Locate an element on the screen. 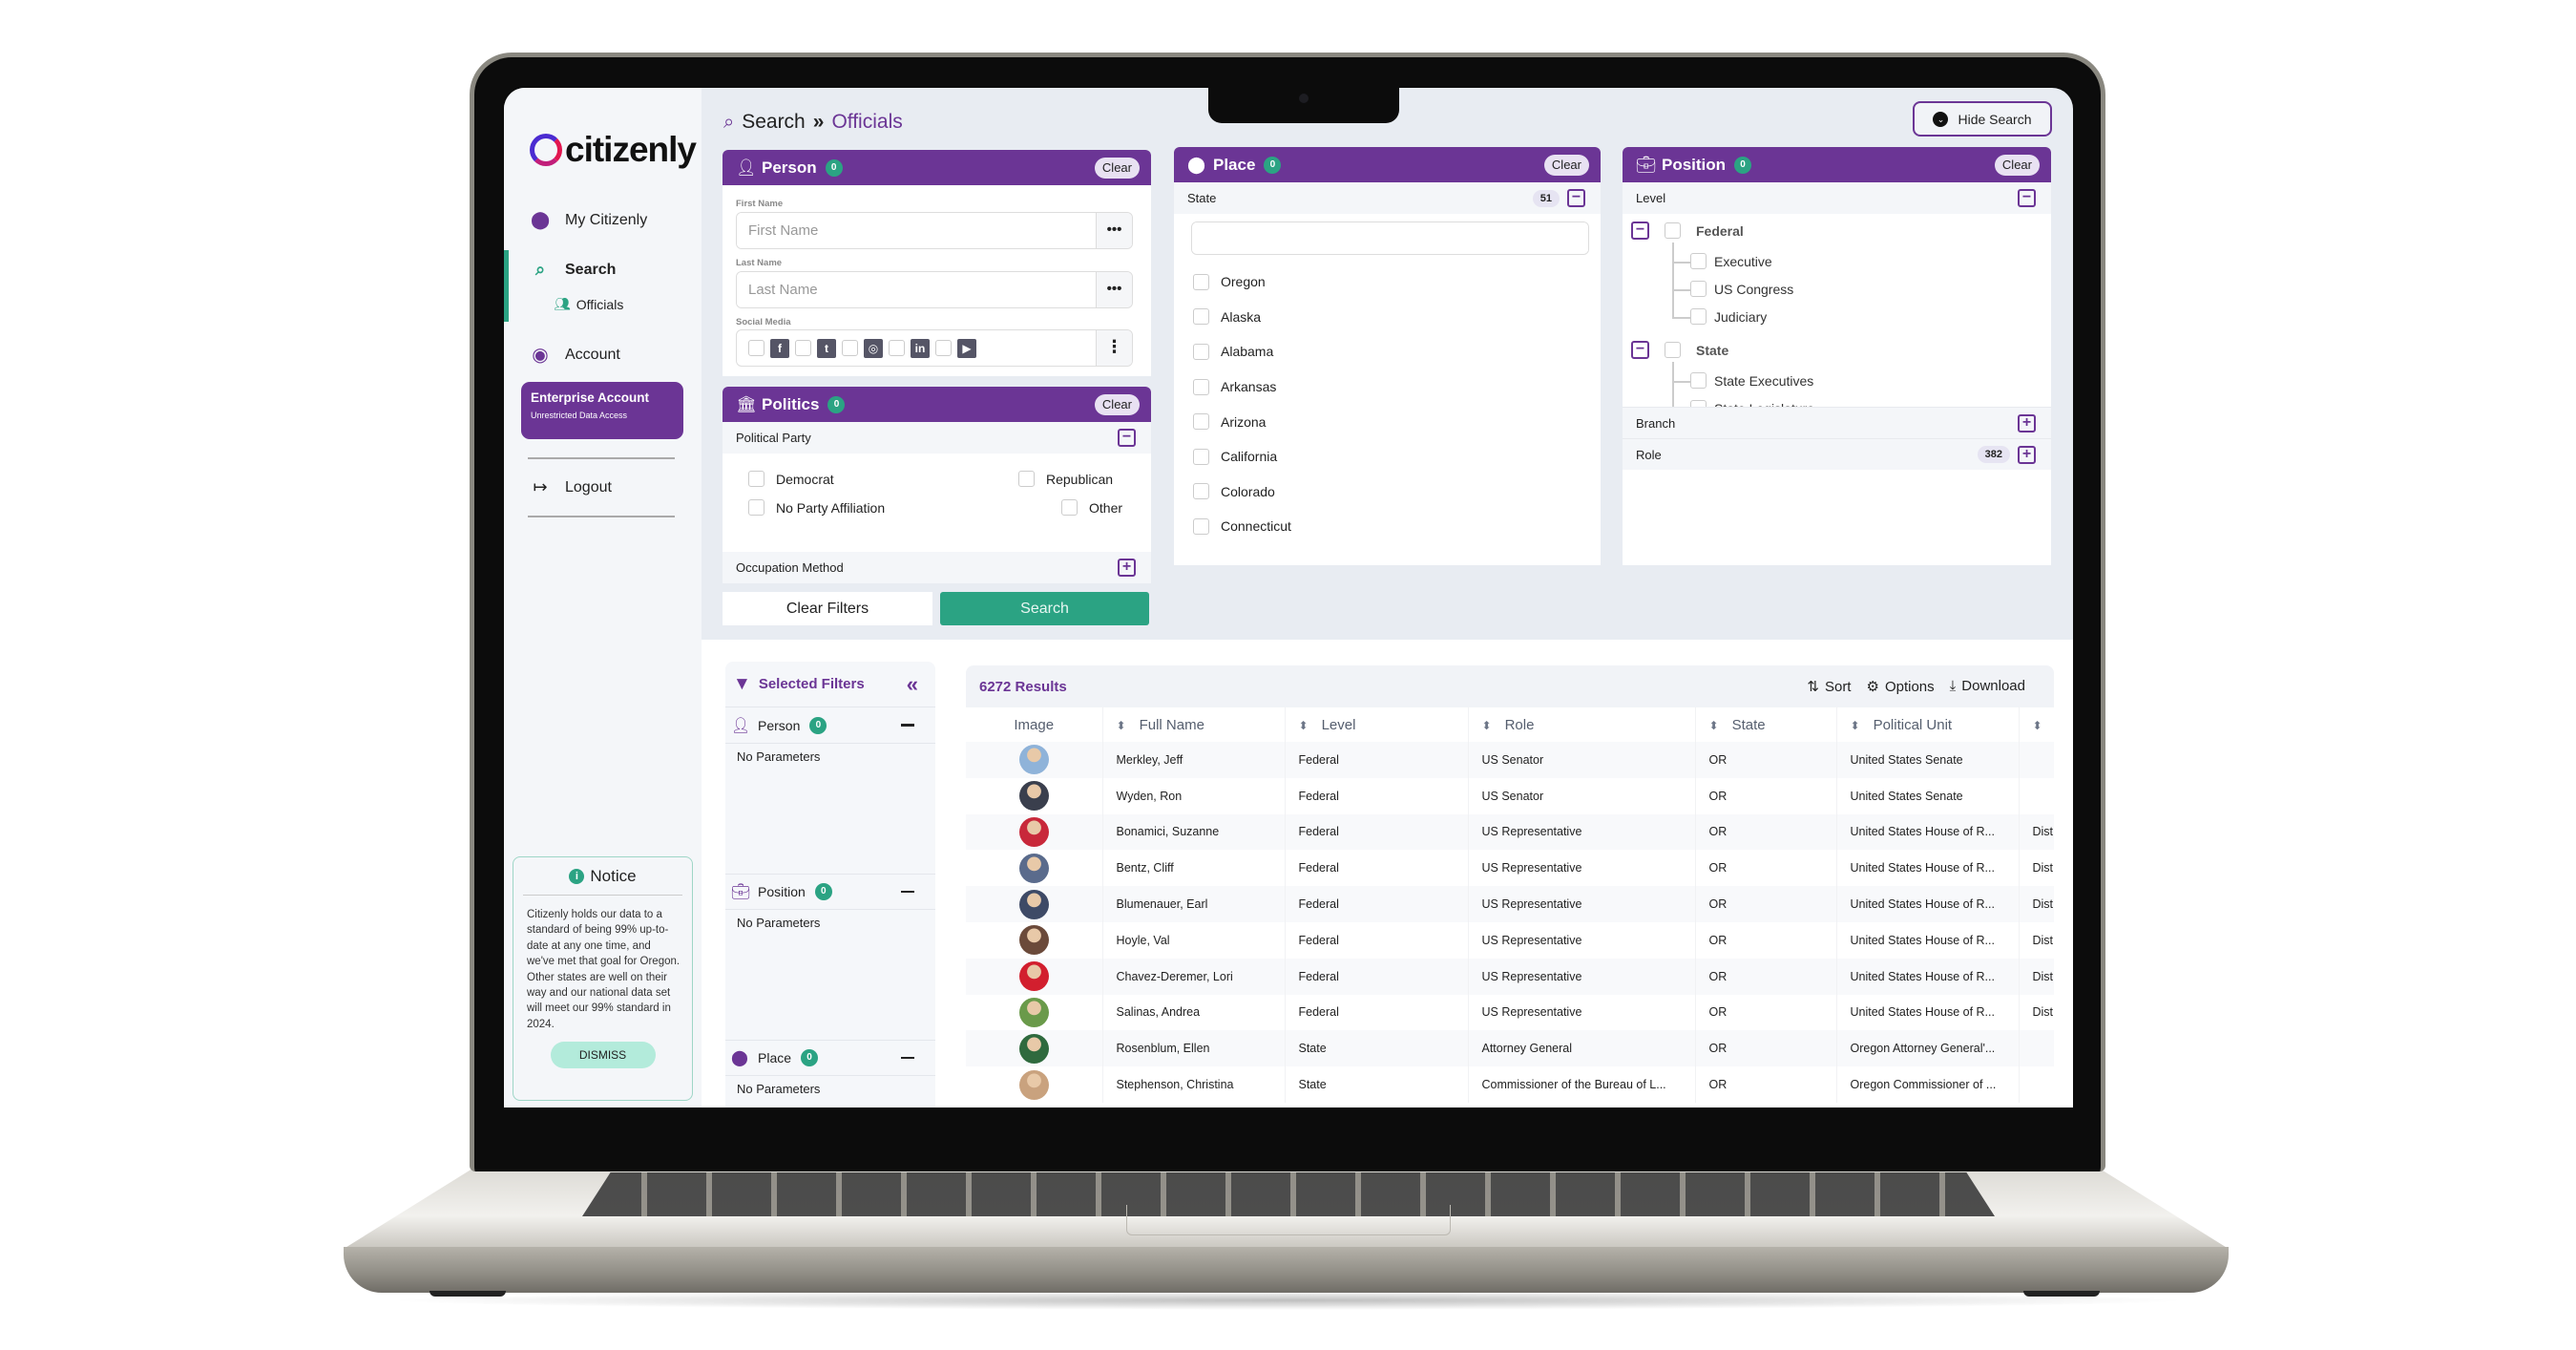  cell-full-name: Rosenblum, Ellen is located at coordinates (1194, 1048).